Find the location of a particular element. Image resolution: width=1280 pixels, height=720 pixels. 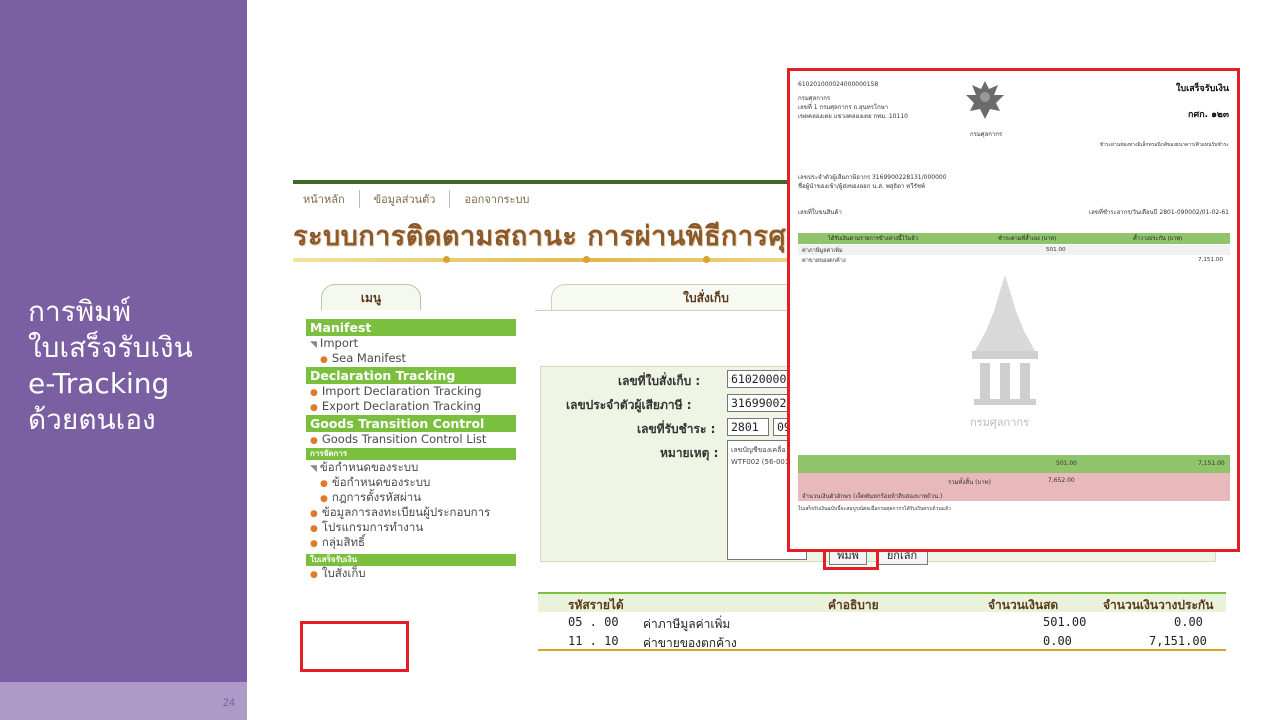

menu-item-registration: ● ข้อมูลการลงทะเบียนผู้ประกอบการ is located at coordinates (411, 512).